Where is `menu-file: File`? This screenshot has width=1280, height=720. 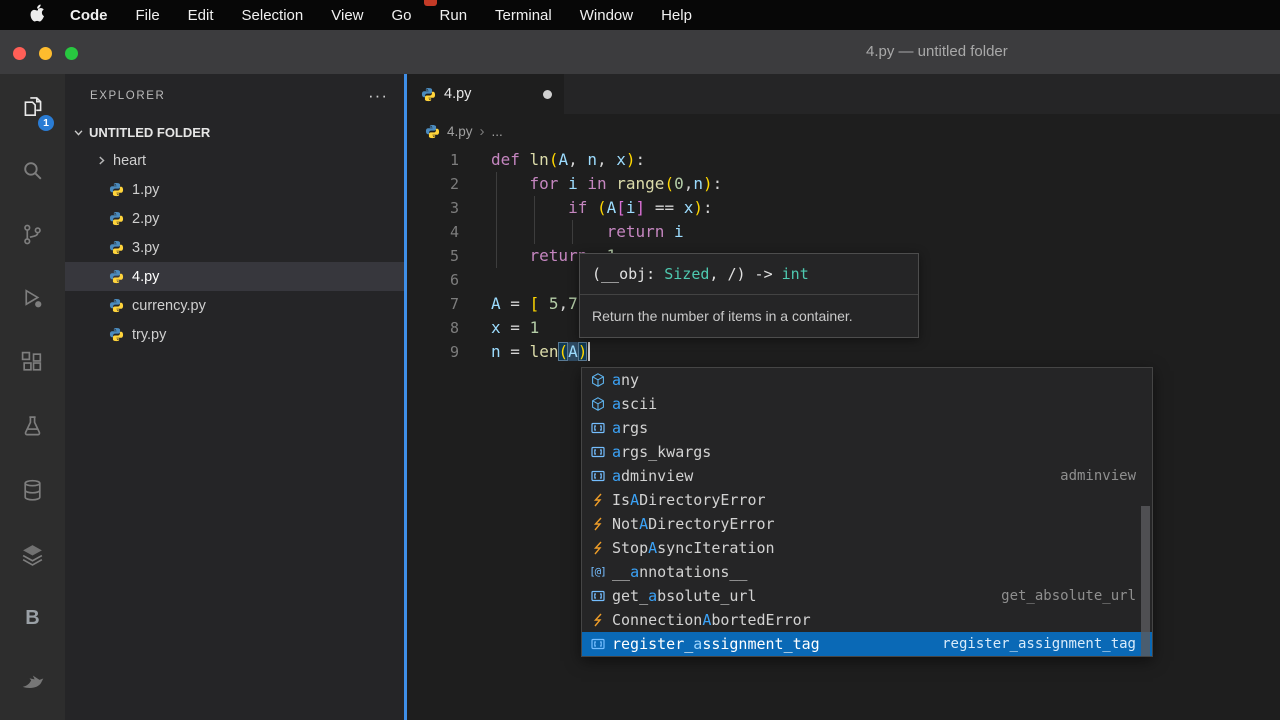 menu-file: File is located at coordinates (148, 15).